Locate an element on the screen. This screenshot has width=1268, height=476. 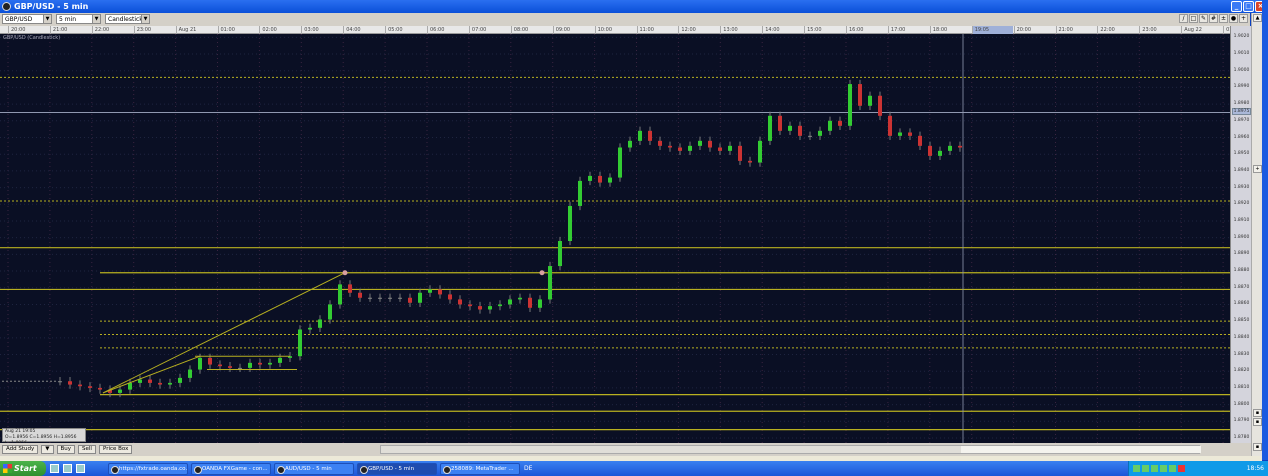
crosshair-icon: + is located at coordinates (1243, 18).